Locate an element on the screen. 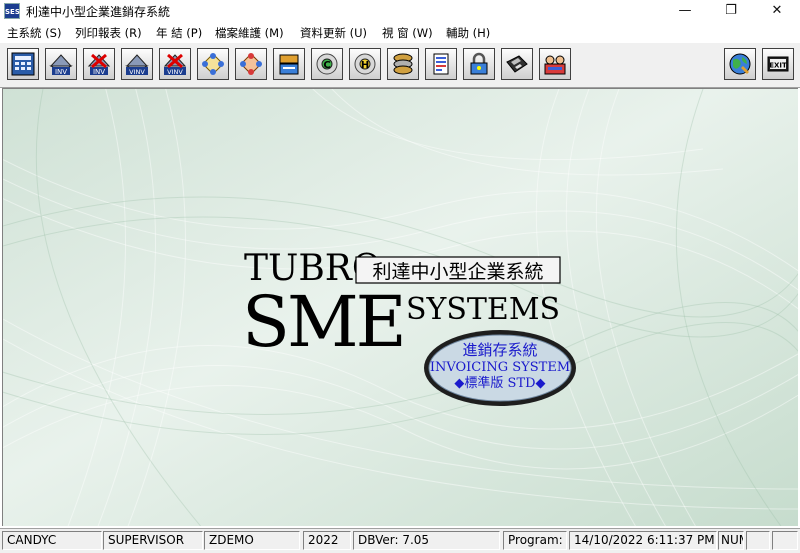  status-role: SUPERVISOR is located at coordinates (153, 540).